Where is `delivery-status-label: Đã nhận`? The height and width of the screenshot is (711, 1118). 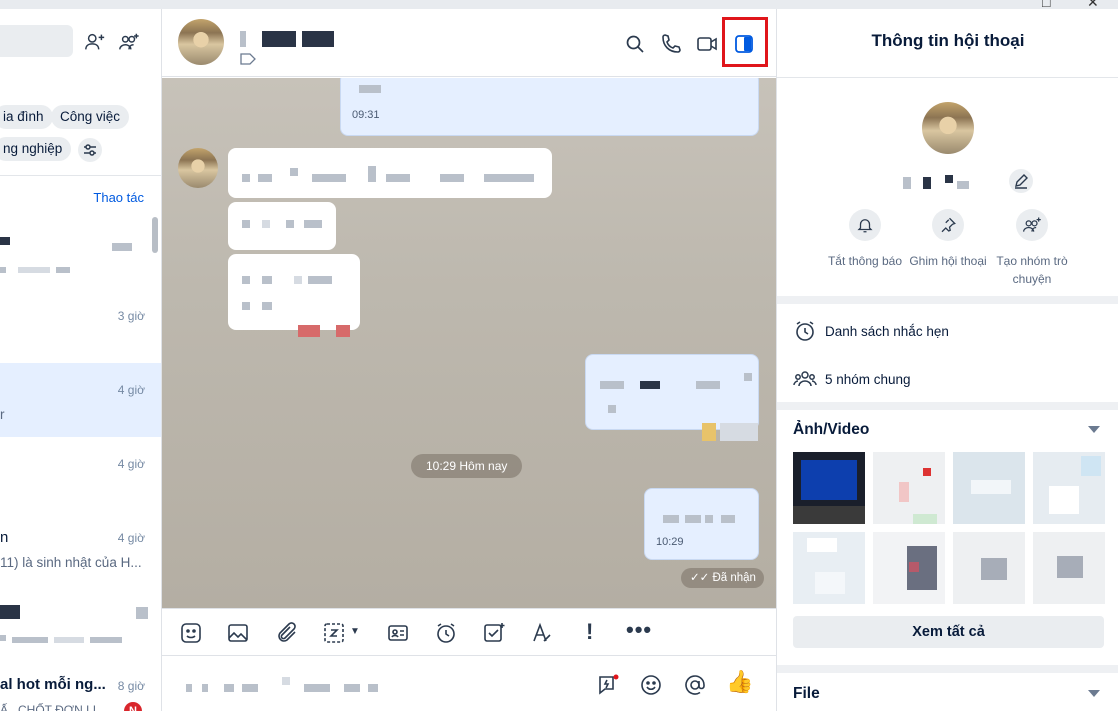
delivery-status-label: Đã nhận is located at coordinates (734, 578).